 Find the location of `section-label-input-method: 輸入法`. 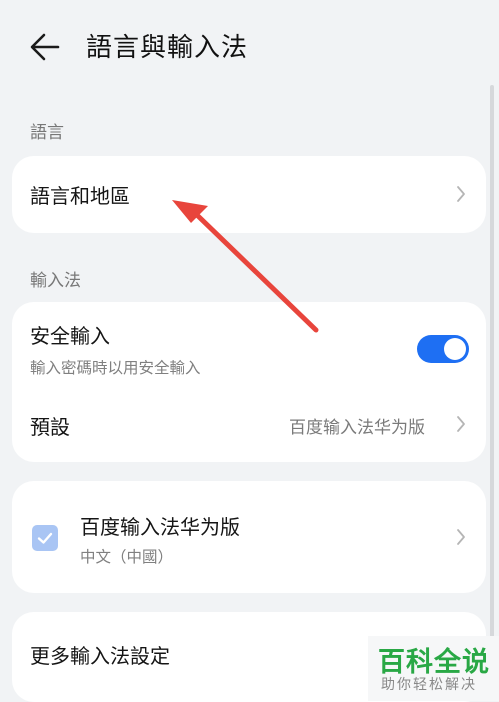

section-label-input-method: 輸入法 is located at coordinates (55, 281).